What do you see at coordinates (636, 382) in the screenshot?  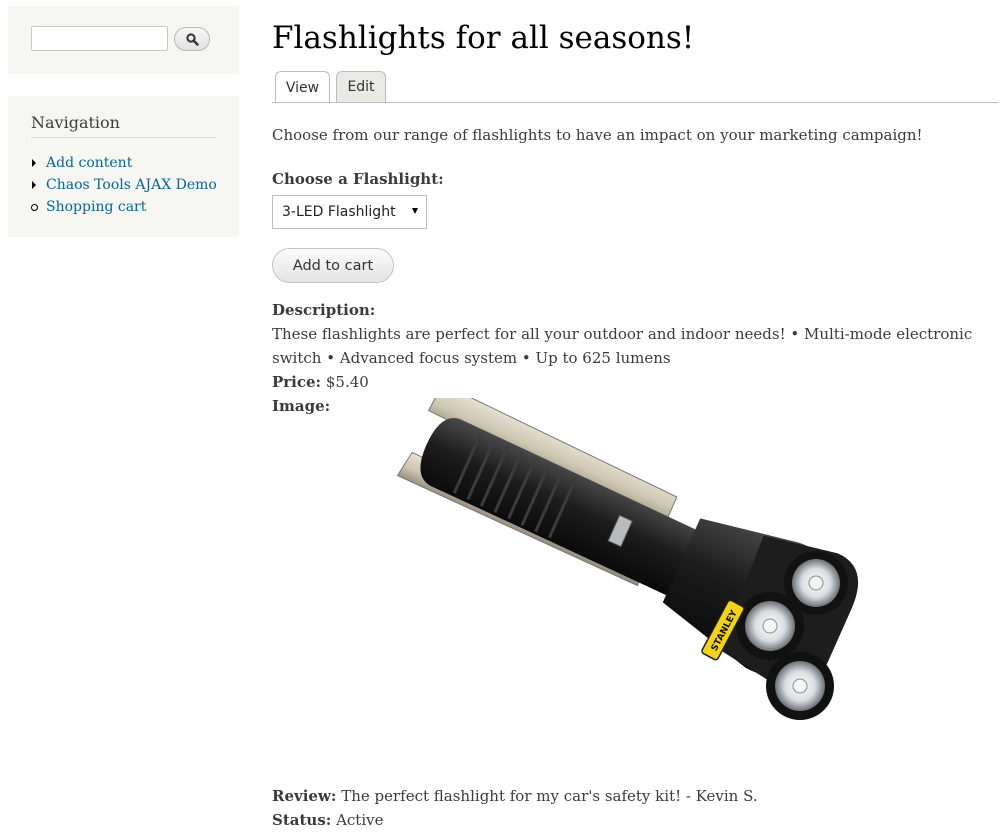 I see `price-field: Price: $5.40` at bounding box center [636, 382].